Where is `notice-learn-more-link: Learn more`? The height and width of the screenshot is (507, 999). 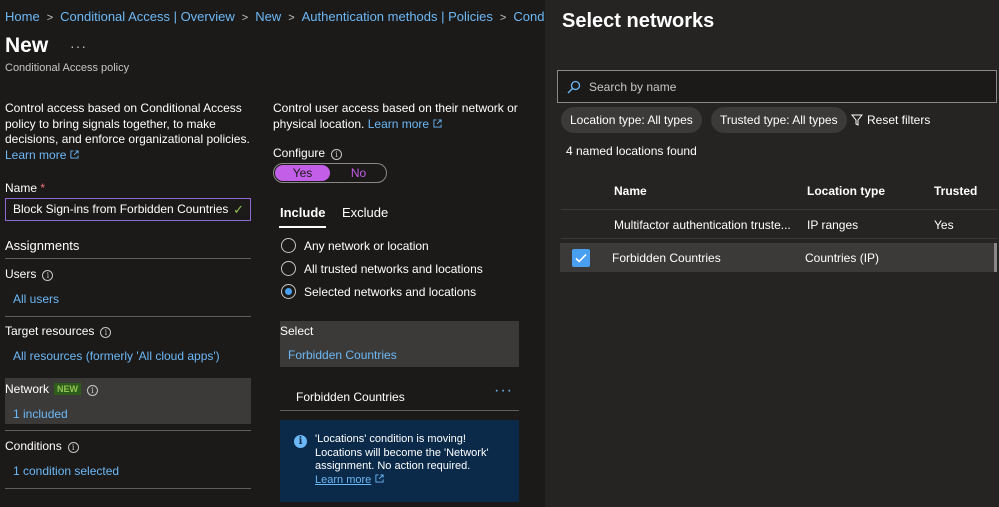 notice-learn-more-link: Learn more is located at coordinates (349, 480).